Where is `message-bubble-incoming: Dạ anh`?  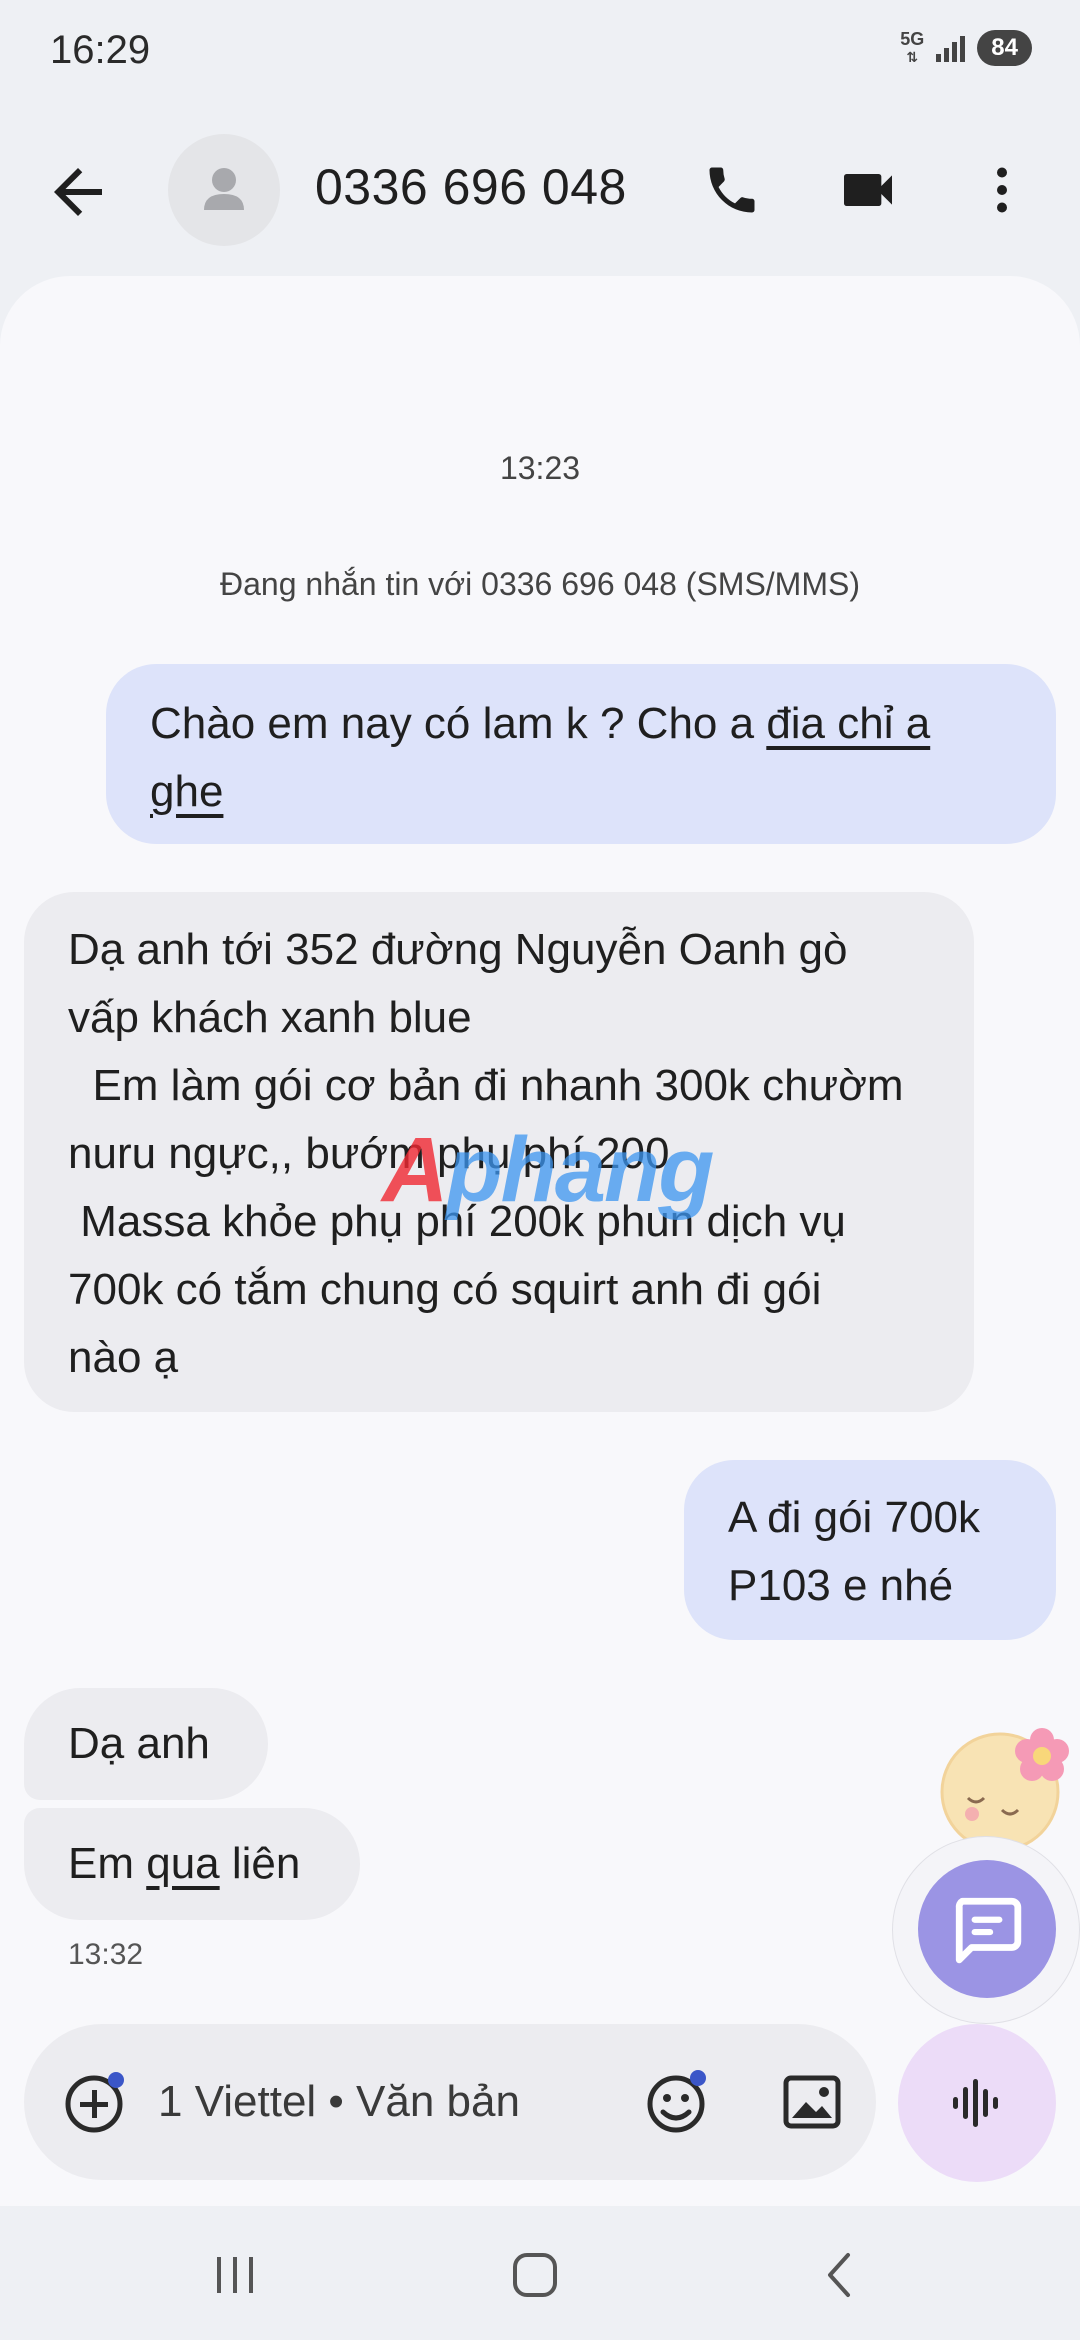 message-bubble-incoming: Dạ anh is located at coordinates (146, 1744).